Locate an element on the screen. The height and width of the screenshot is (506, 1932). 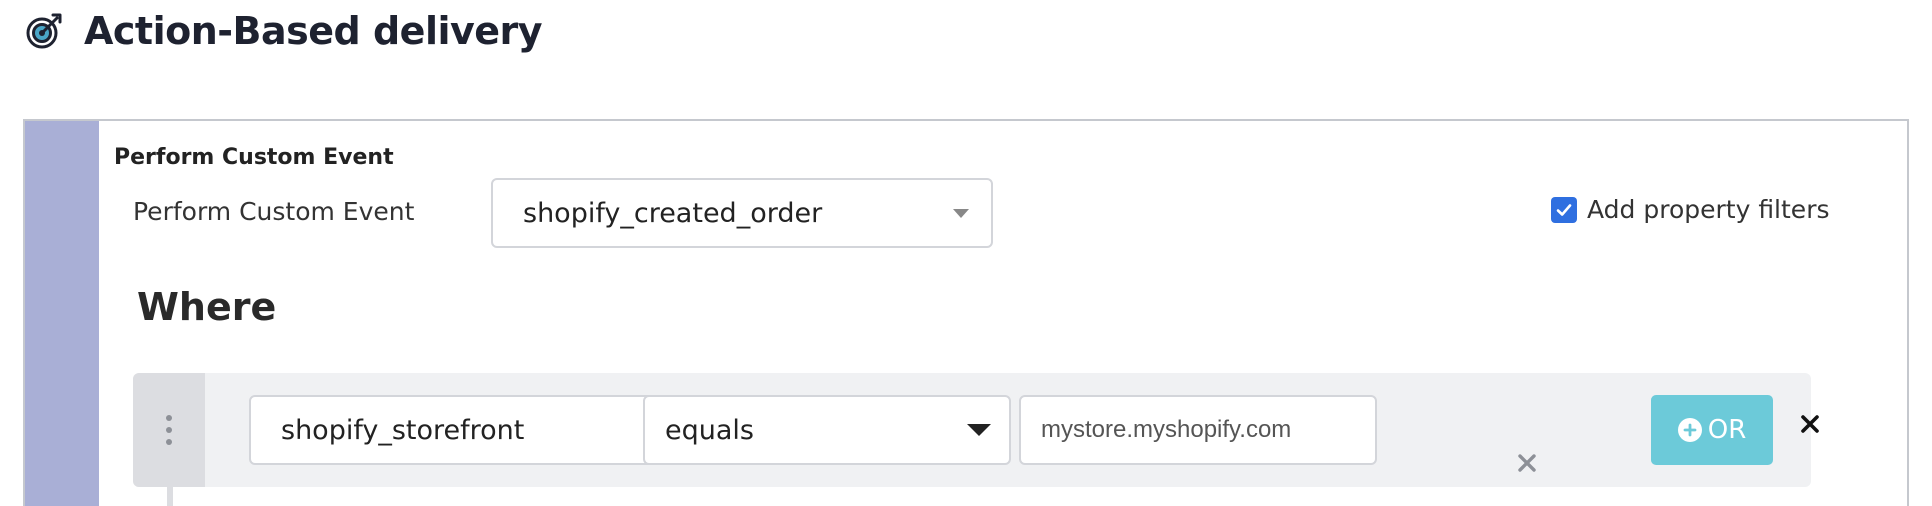
add-or-button: OR is located at coordinates (1712, 430).